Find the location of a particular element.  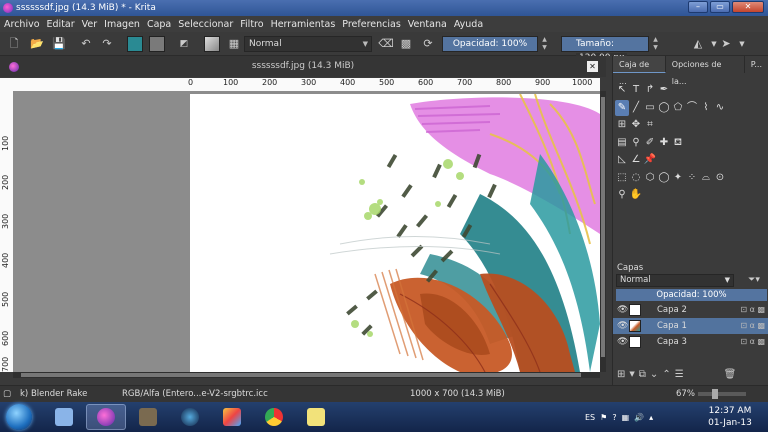

polyline-tool-icon: ⌒ is located at coordinates (692, 108).